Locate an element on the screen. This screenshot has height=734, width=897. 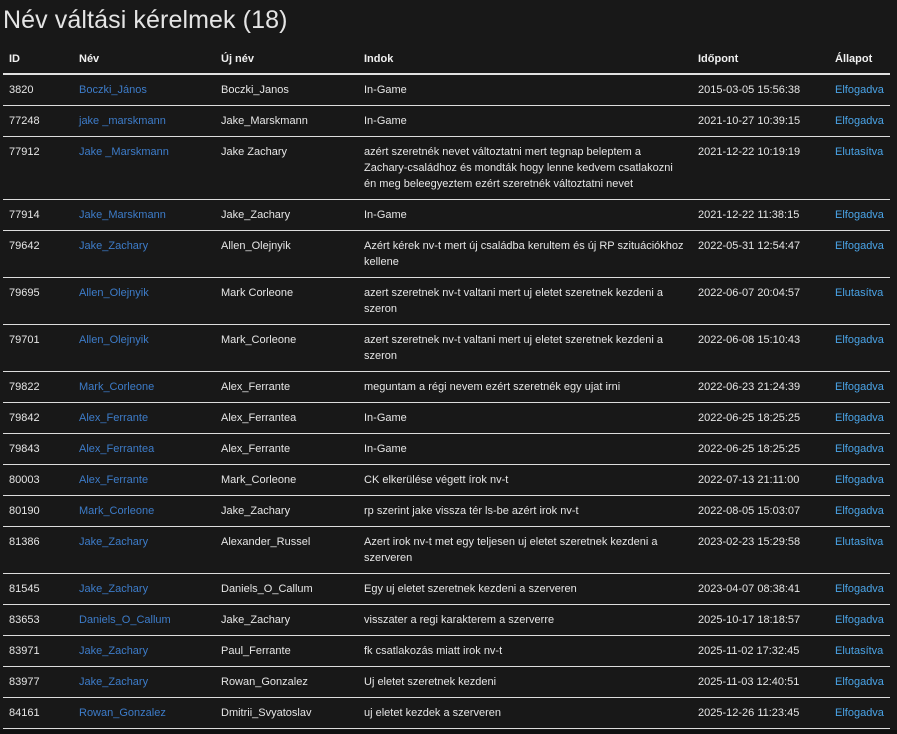
table-header-row: ID Név Új név Indok Időpont Állapot is located at coordinates (446, 60).